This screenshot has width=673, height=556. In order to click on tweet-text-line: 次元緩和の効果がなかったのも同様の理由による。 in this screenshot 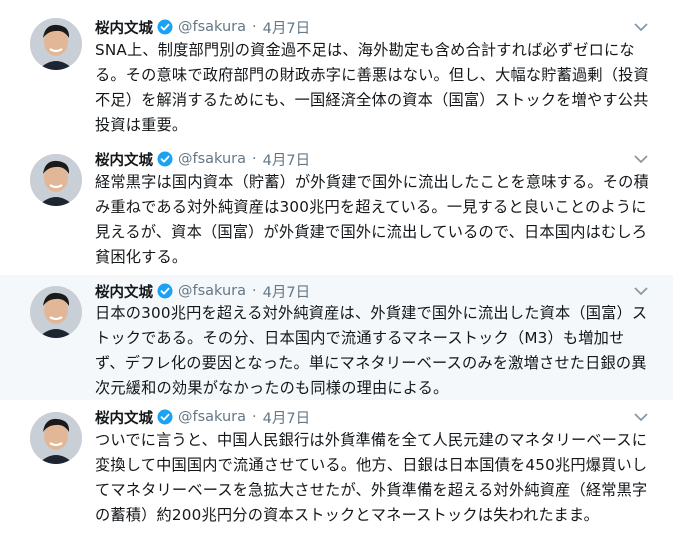, I will do `click(272, 388)`.